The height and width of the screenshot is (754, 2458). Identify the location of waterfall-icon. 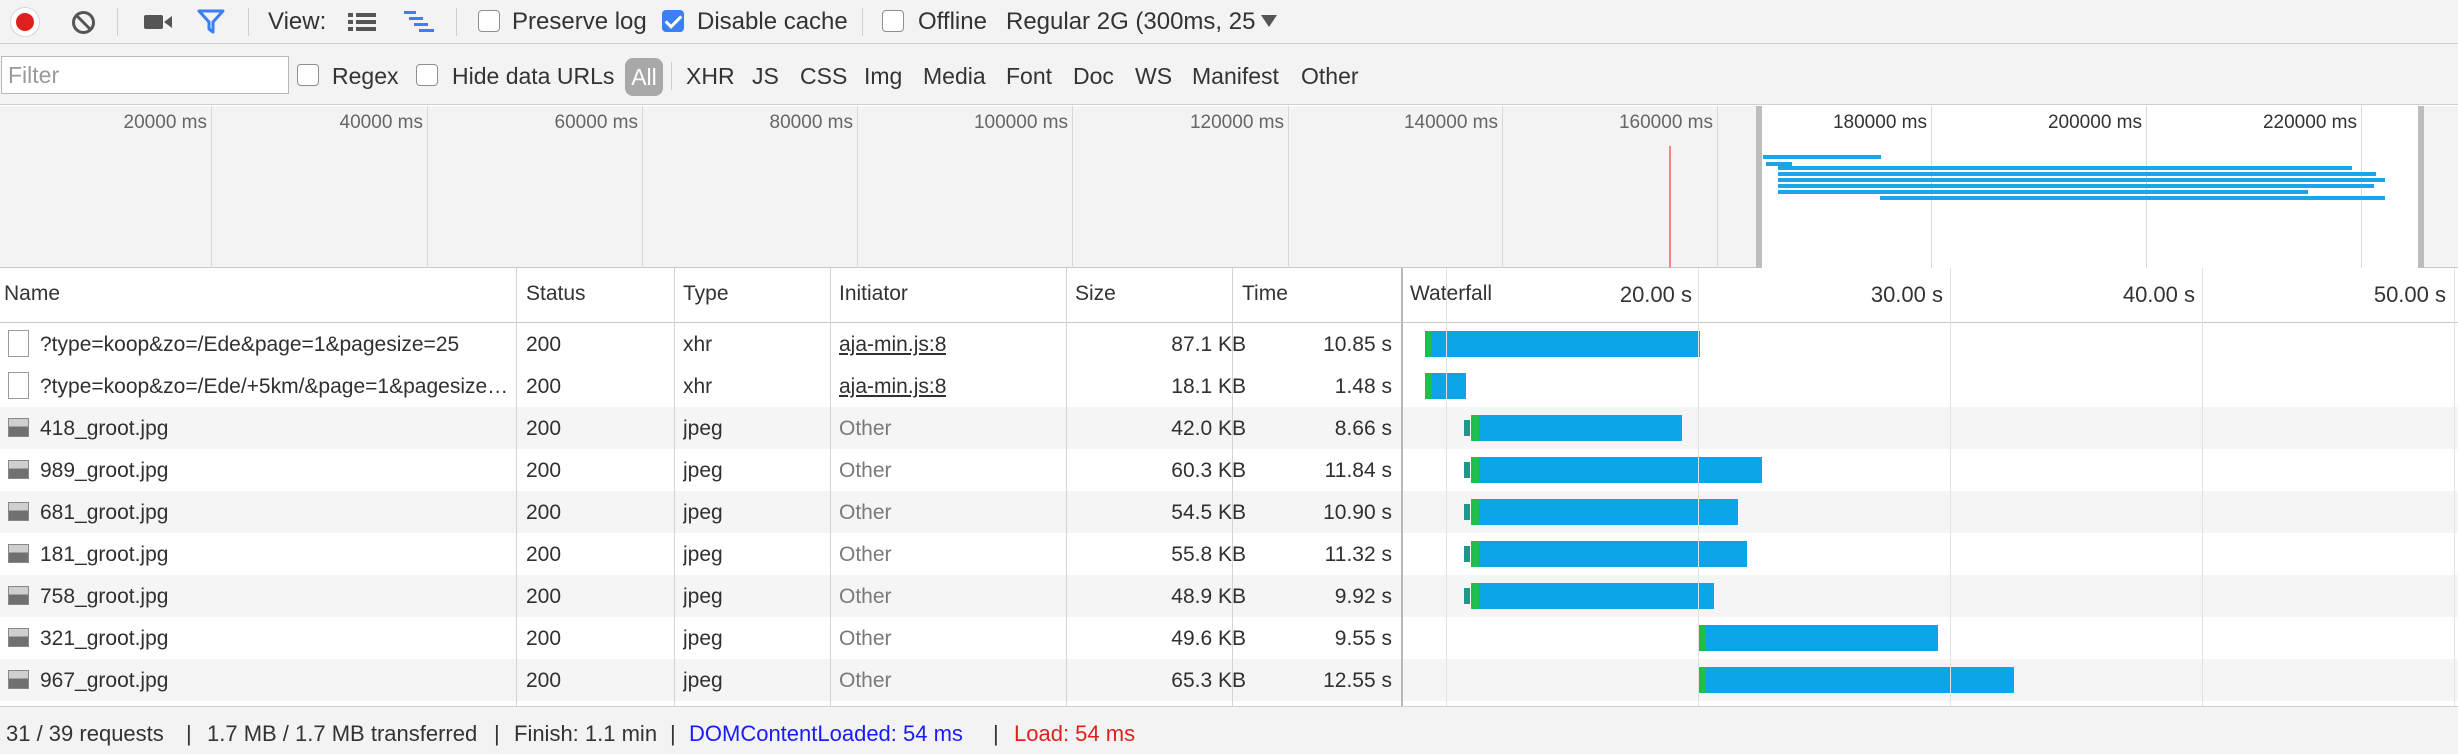
(419, 21).